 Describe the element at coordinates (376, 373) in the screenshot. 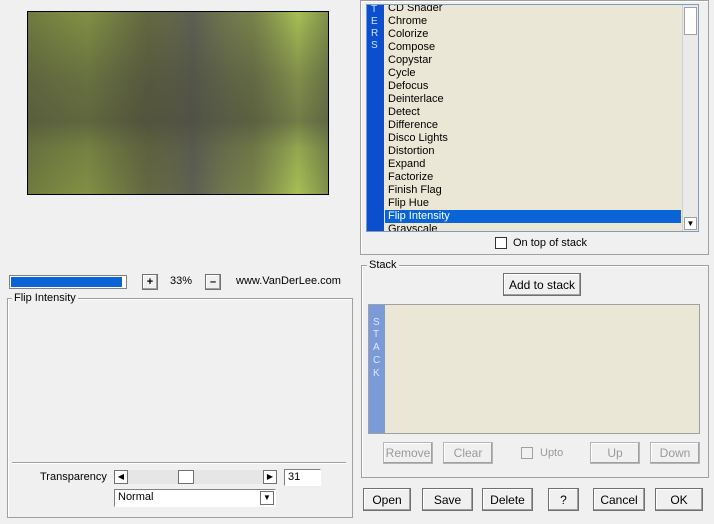

I see `stripe-letter: K` at that location.